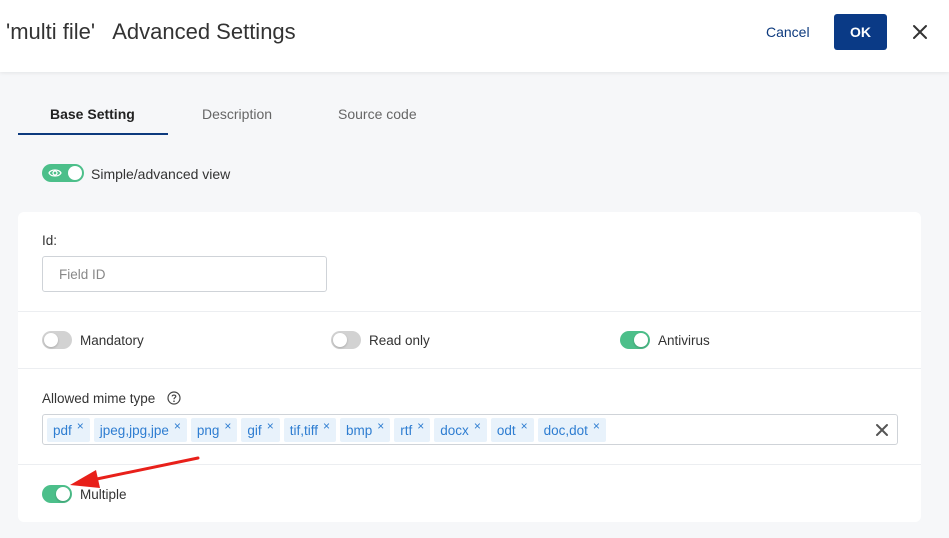 The image size is (949, 538). Describe the element at coordinates (151, 31) in the screenshot. I see `dialog-title: 'multi file' Advanced Settings` at that location.